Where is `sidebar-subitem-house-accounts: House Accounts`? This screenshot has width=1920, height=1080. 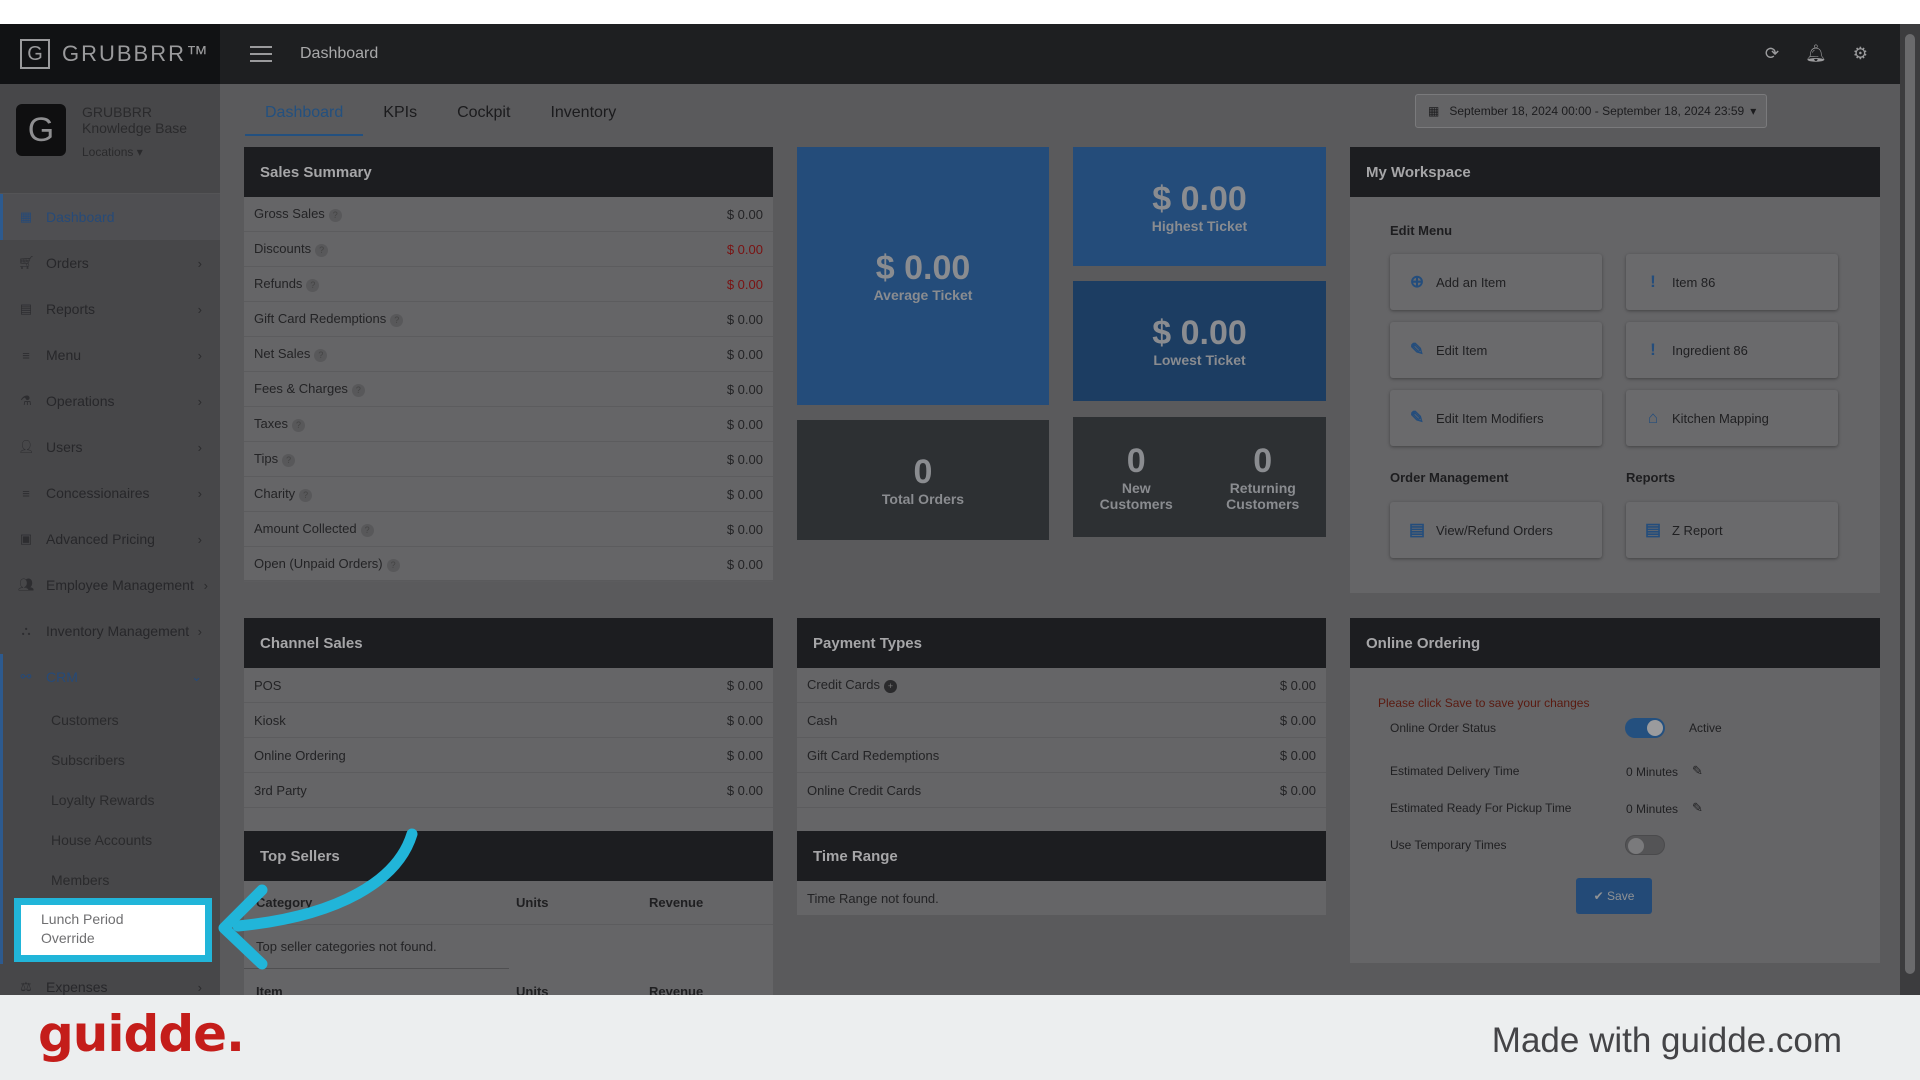 sidebar-subitem-house-accounts: House Accounts is located at coordinates (110, 840).